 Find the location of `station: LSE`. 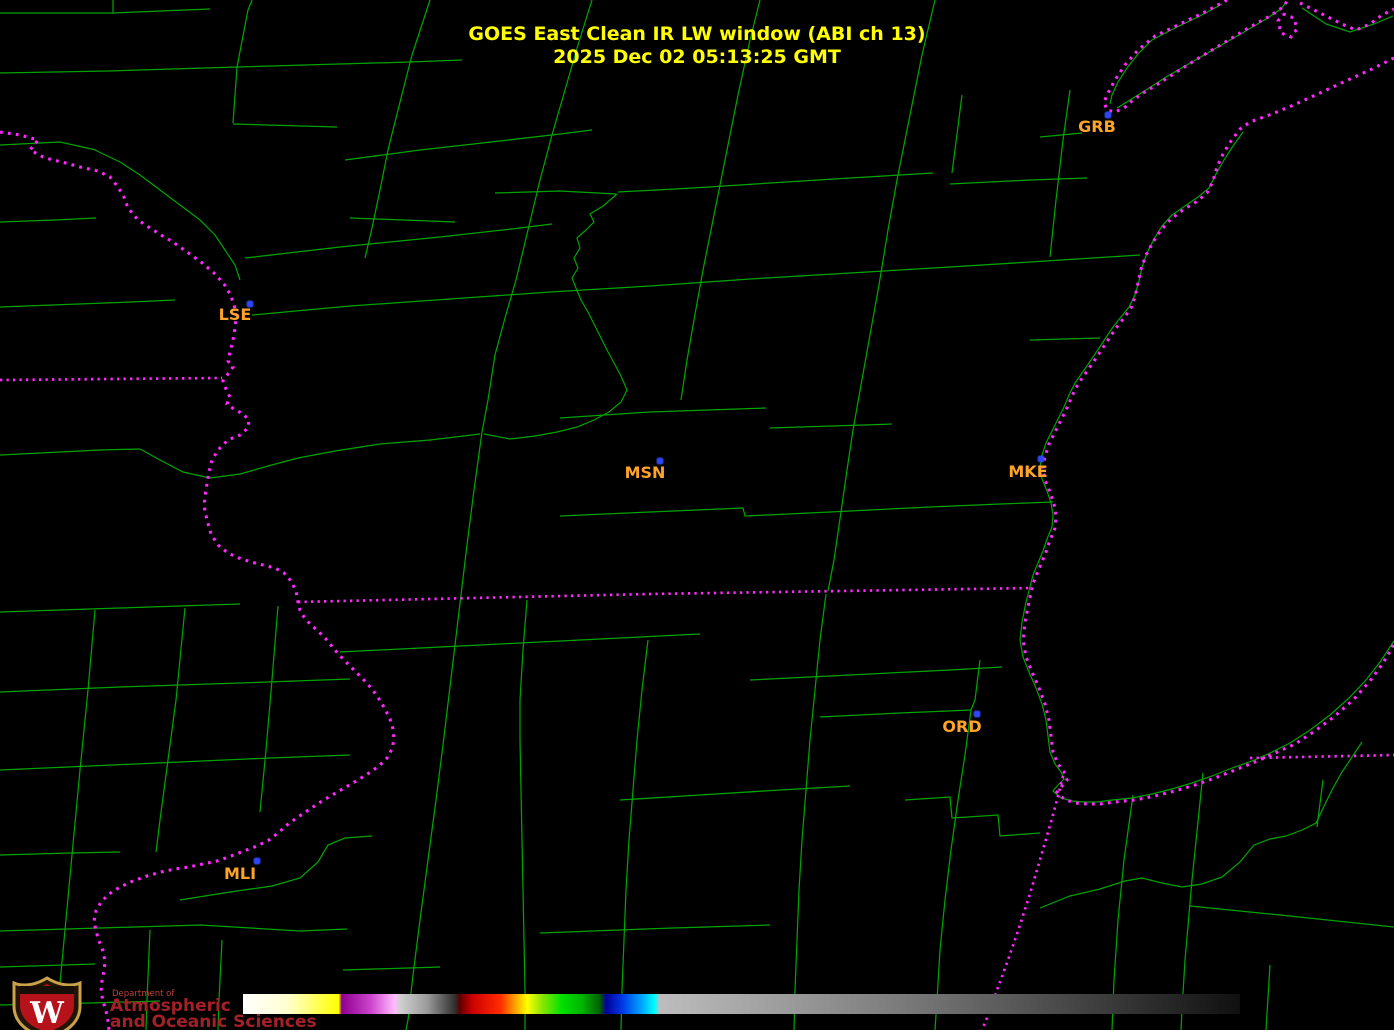

station: LSE is located at coordinates (236, 312).